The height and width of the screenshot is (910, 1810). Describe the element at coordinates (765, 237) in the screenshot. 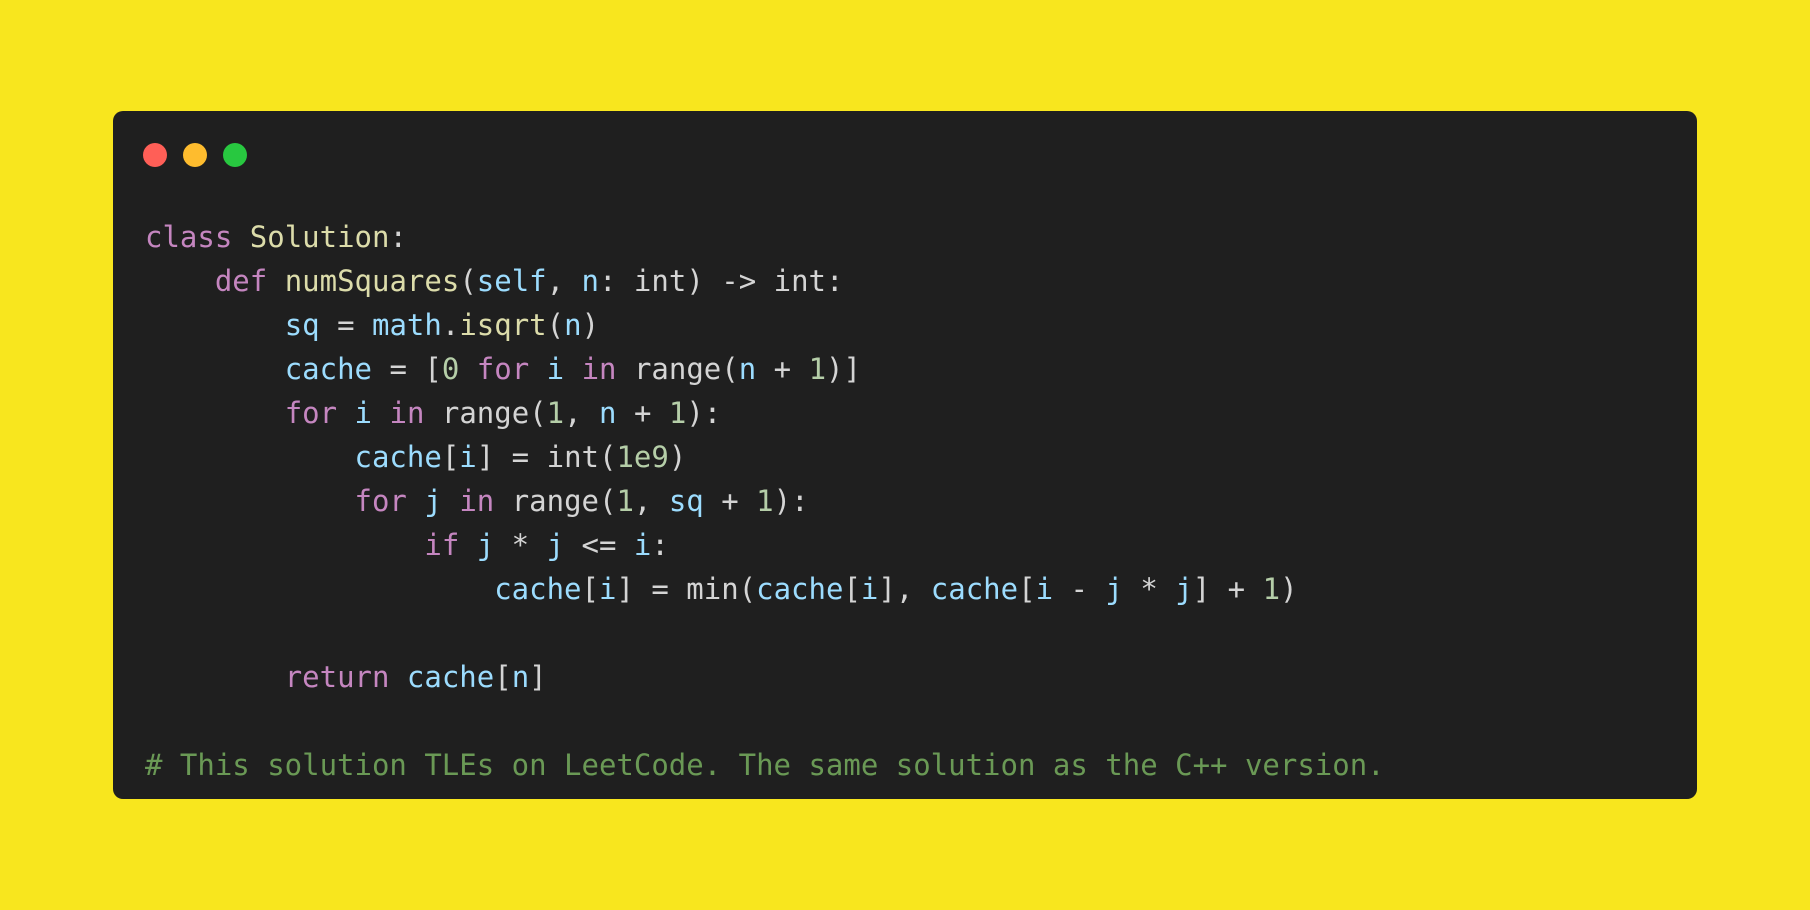

I see `code-line: class Solution:` at that location.